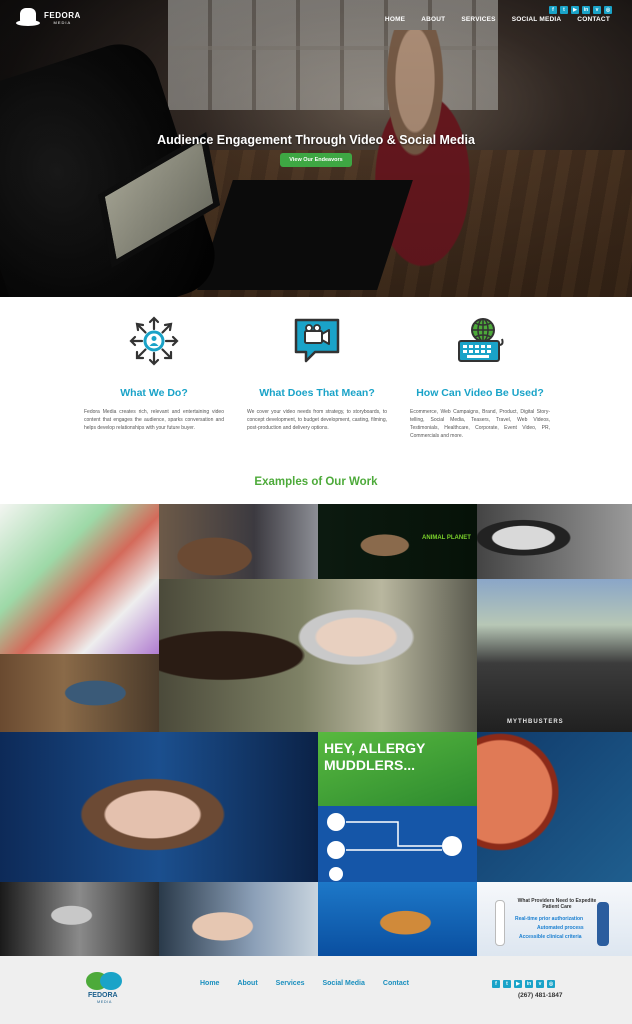 The image size is (632, 1024). I want to click on footer-nav-services: Services, so click(290, 983).